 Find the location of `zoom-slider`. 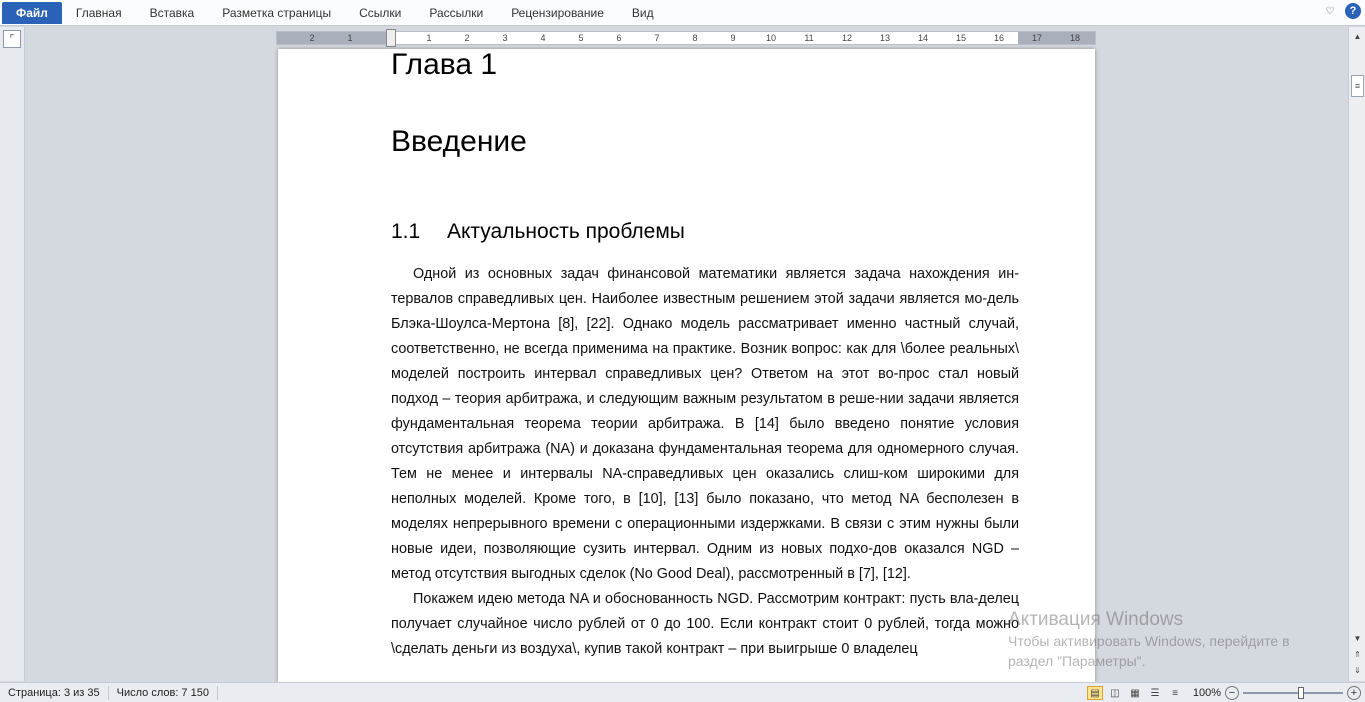

zoom-slider is located at coordinates (1293, 693).